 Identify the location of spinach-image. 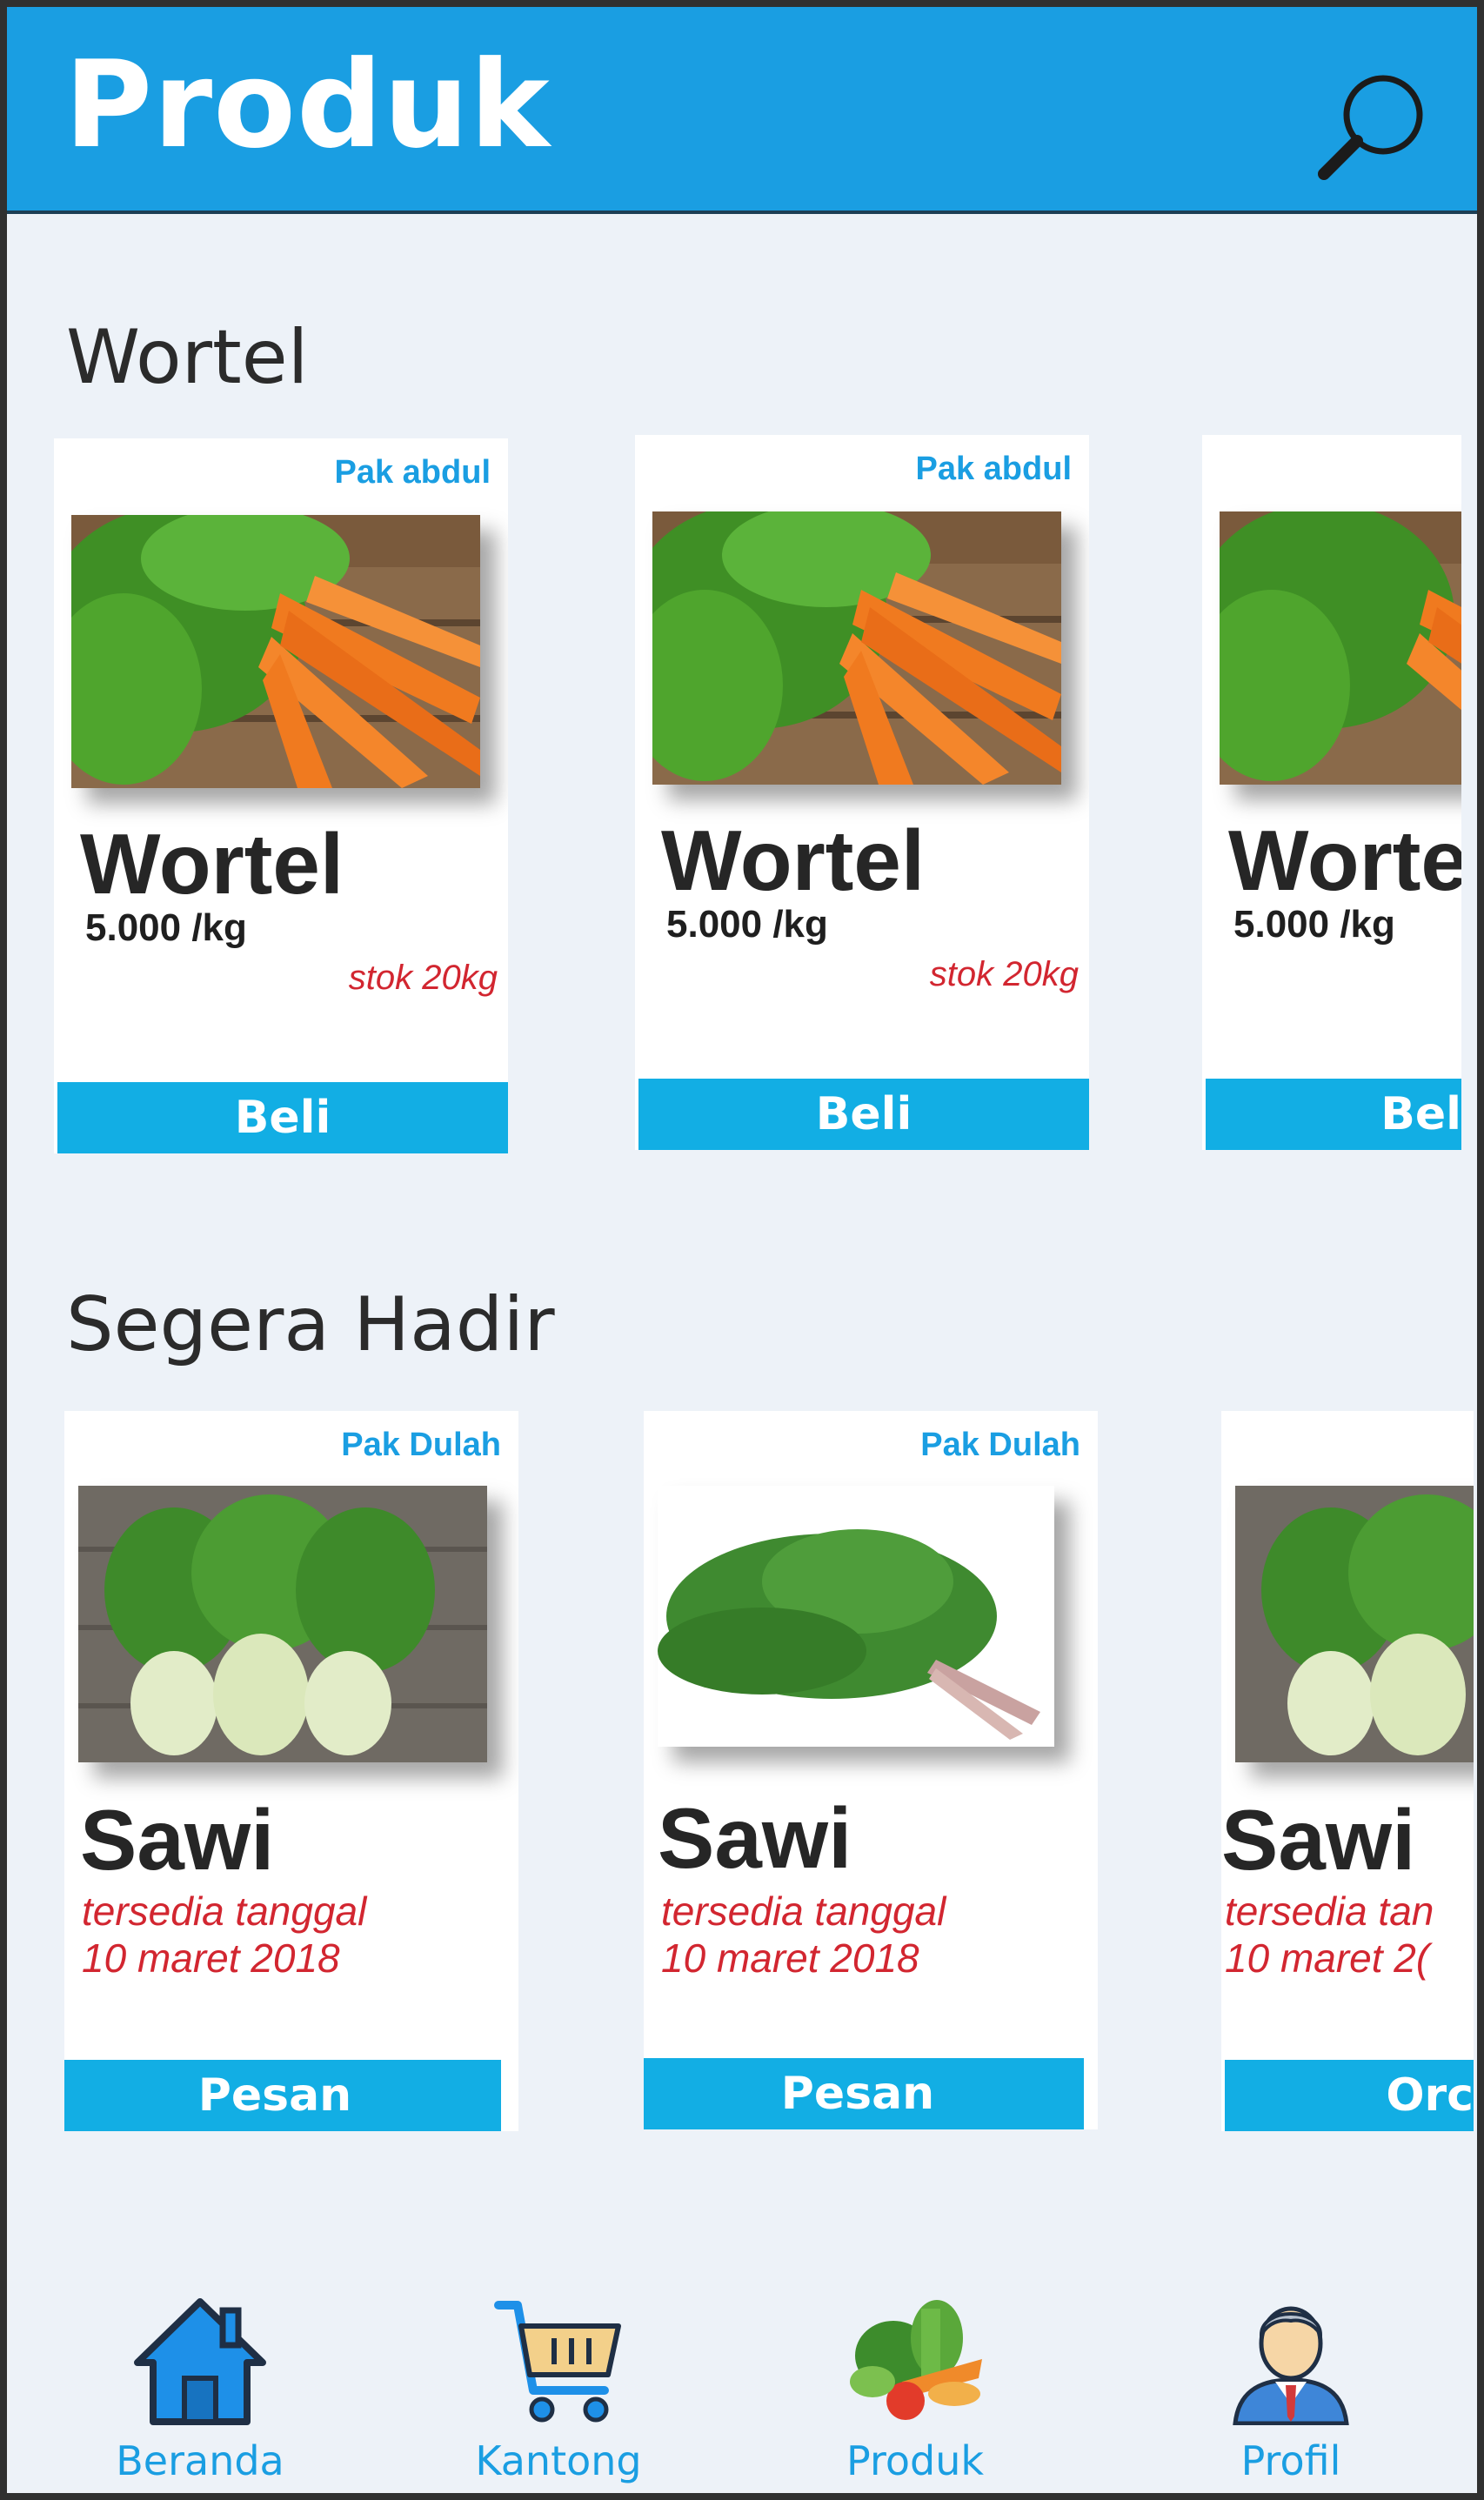
(856, 1616).